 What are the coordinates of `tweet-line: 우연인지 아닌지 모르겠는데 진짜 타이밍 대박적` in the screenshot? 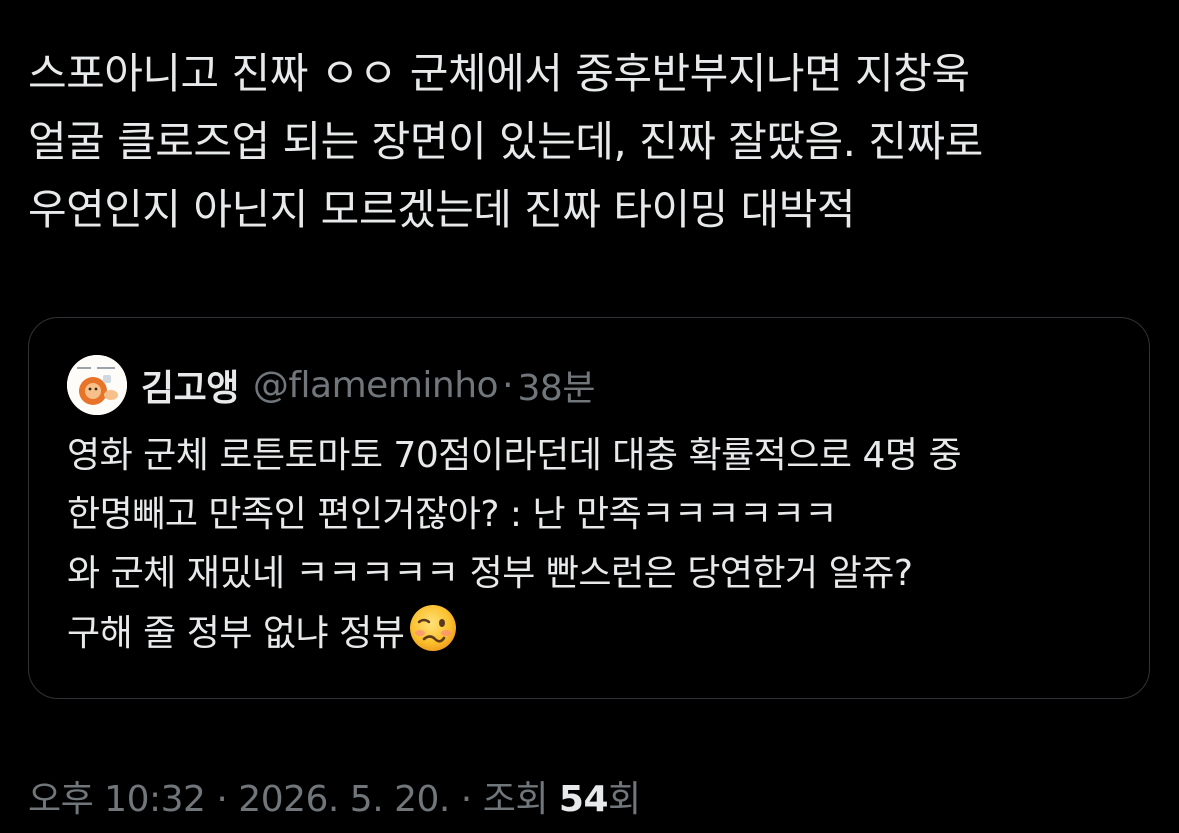 It's located at (442, 209).